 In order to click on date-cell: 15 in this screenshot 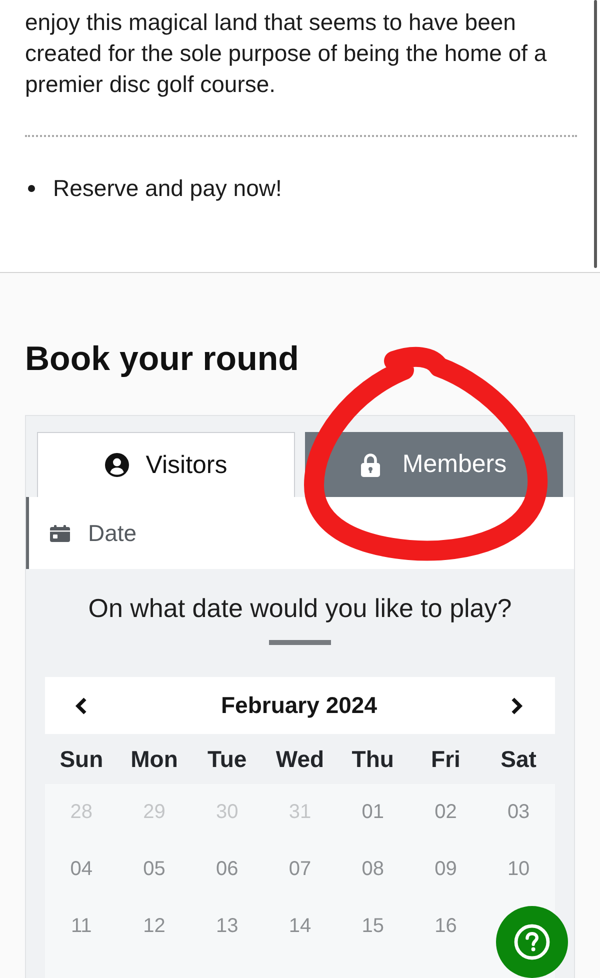, I will do `click(373, 926)`.